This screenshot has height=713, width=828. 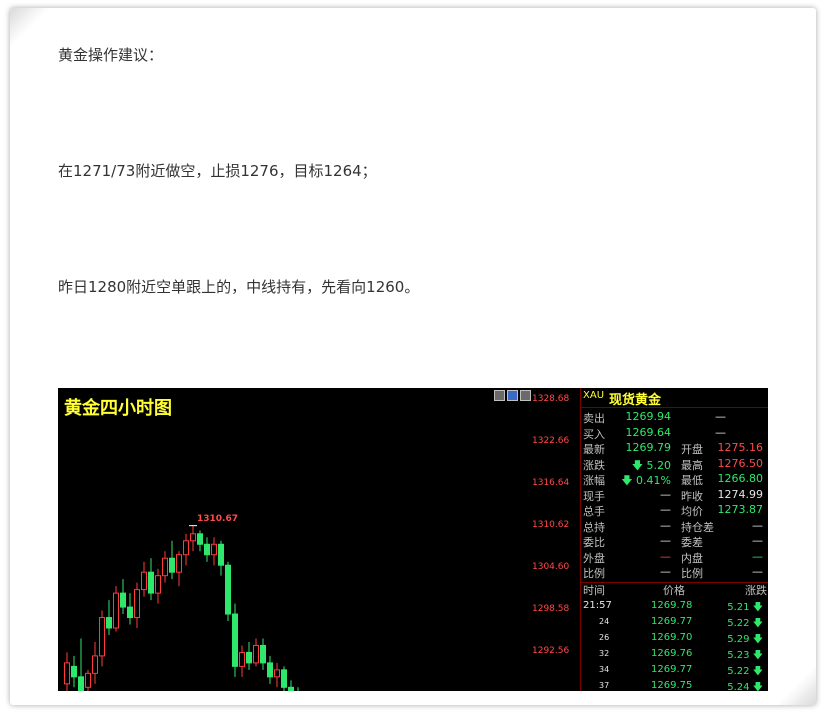 I want to click on high-price-marker: 1310.67, so click(x=217, y=519).